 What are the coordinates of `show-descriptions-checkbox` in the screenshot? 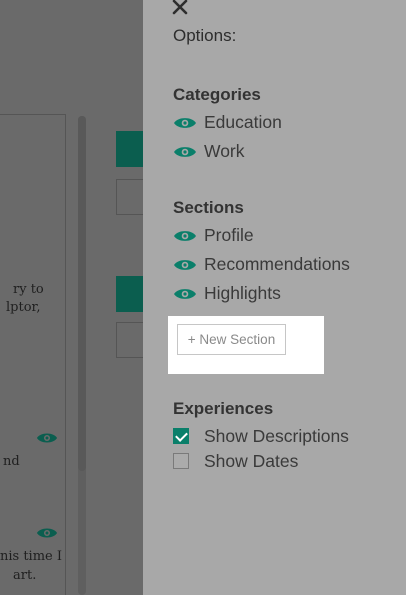 It's located at (181, 436).